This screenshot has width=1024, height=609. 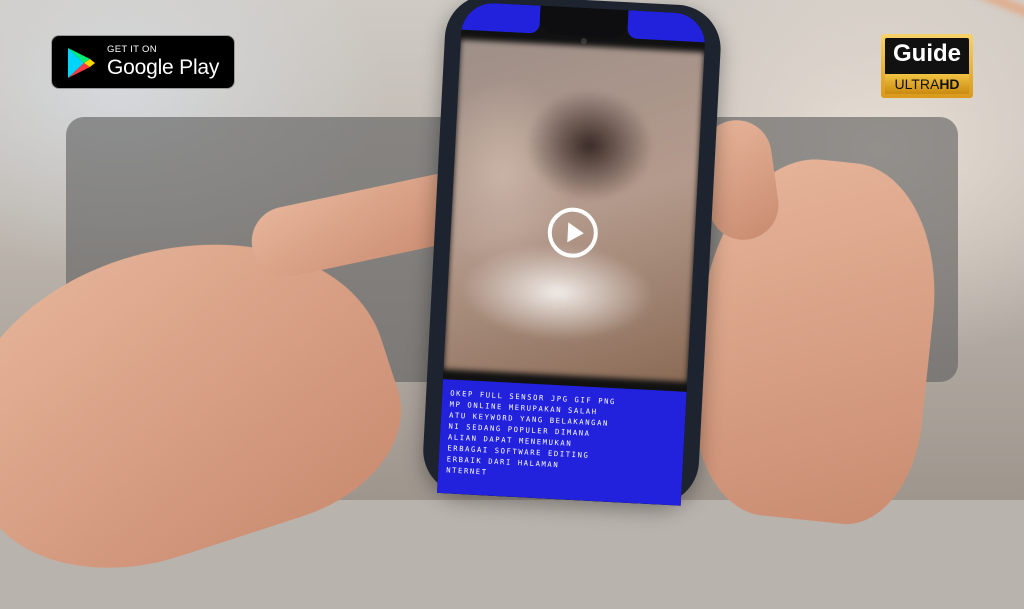 I want to click on description-line: NTERNET, so click(x=466, y=471).